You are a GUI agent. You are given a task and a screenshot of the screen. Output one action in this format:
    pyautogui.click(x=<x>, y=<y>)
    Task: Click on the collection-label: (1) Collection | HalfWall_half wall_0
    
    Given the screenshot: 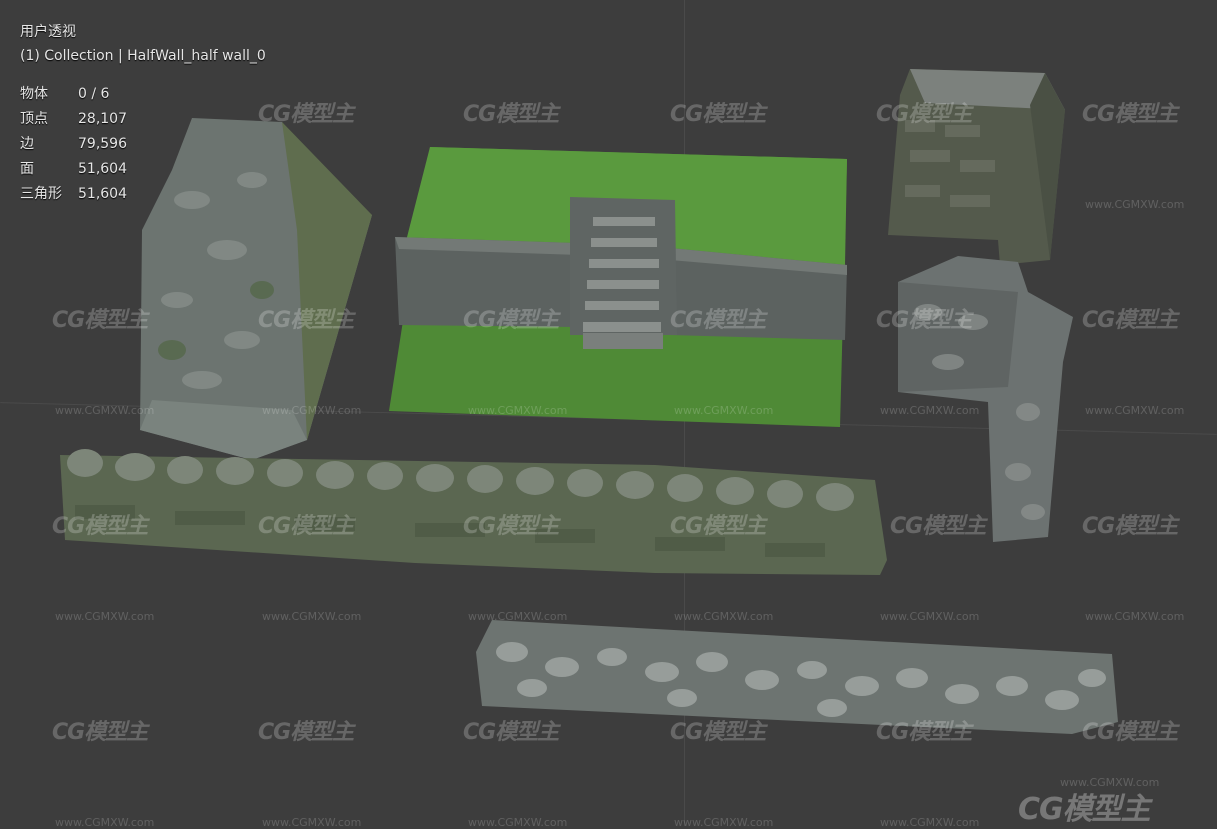 What is the action you would take?
    pyautogui.click(x=143, y=56)
    